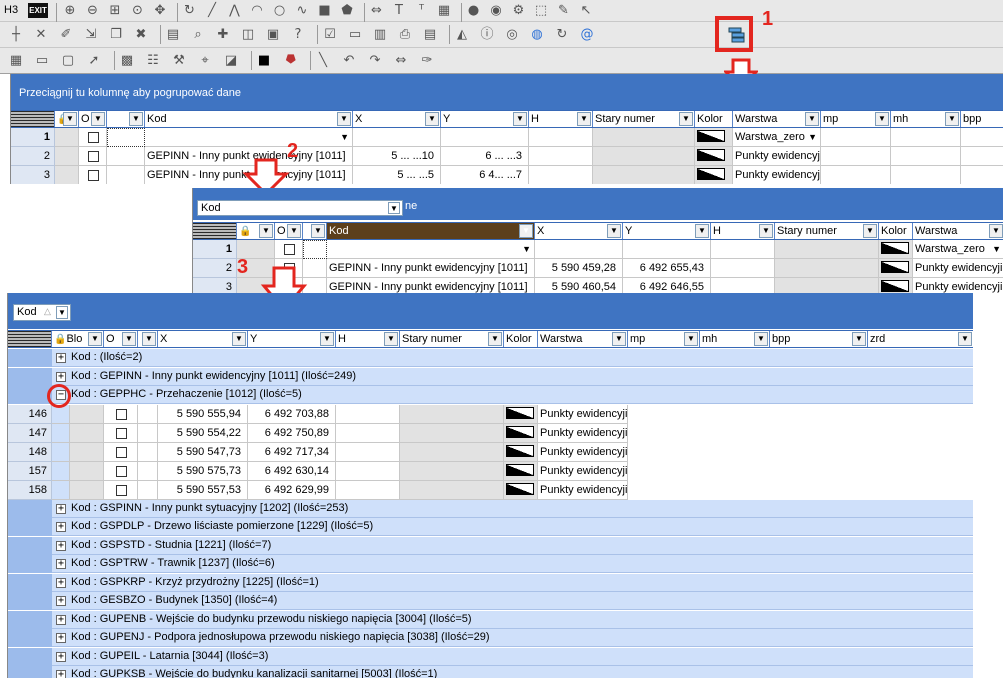  Describe the element at coordinates (41, 35) in the screenshot. I see `cross-icon: ✕` at that location.